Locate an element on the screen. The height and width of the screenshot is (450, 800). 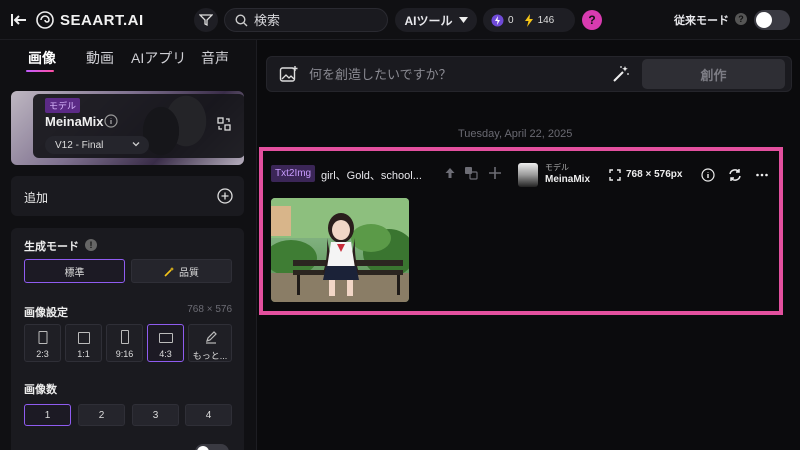
tab-ai-apps: AIアプリ is located at coordinates (158, 58).